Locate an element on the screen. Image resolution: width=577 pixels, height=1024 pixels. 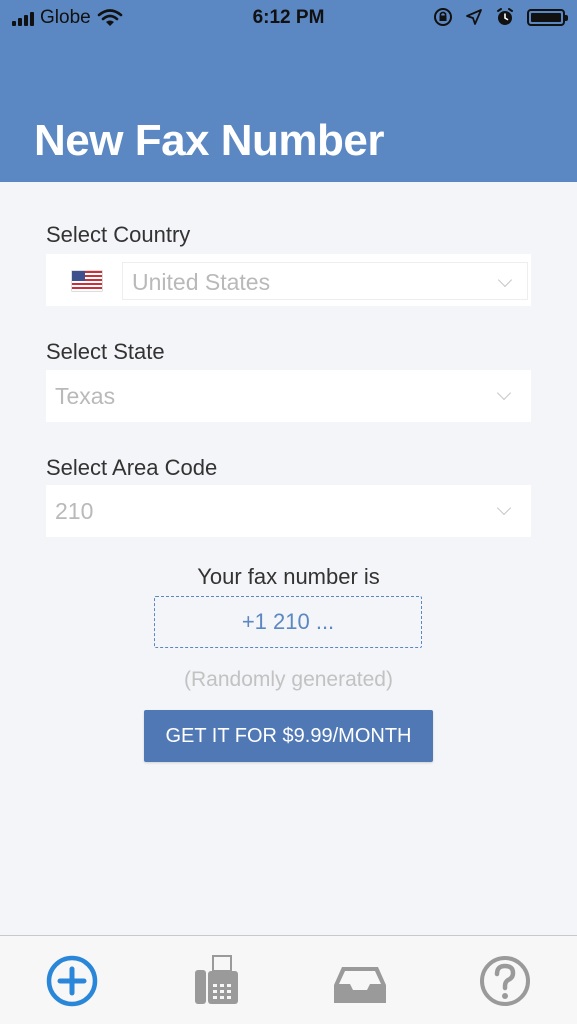
status-right is located at coordinates (500, 17).